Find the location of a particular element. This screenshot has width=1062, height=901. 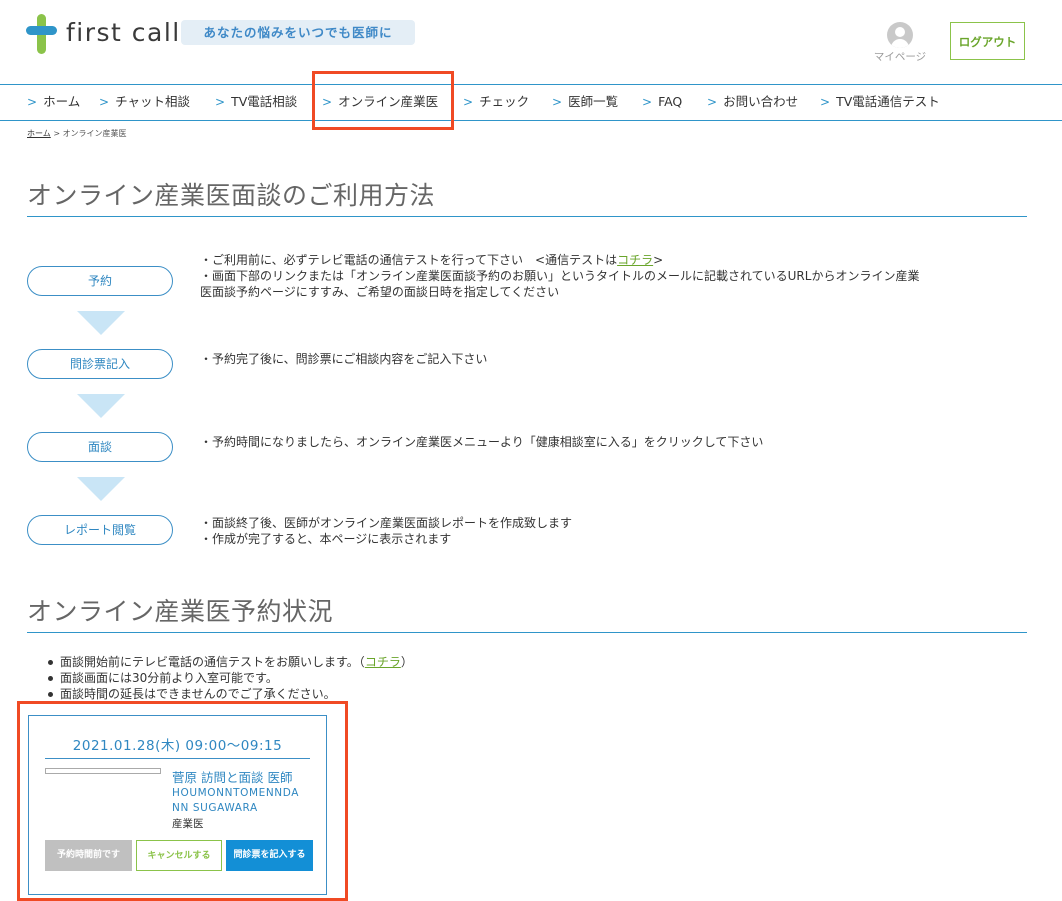

nav-item-label: チェック is located at coordinates (504, 101).